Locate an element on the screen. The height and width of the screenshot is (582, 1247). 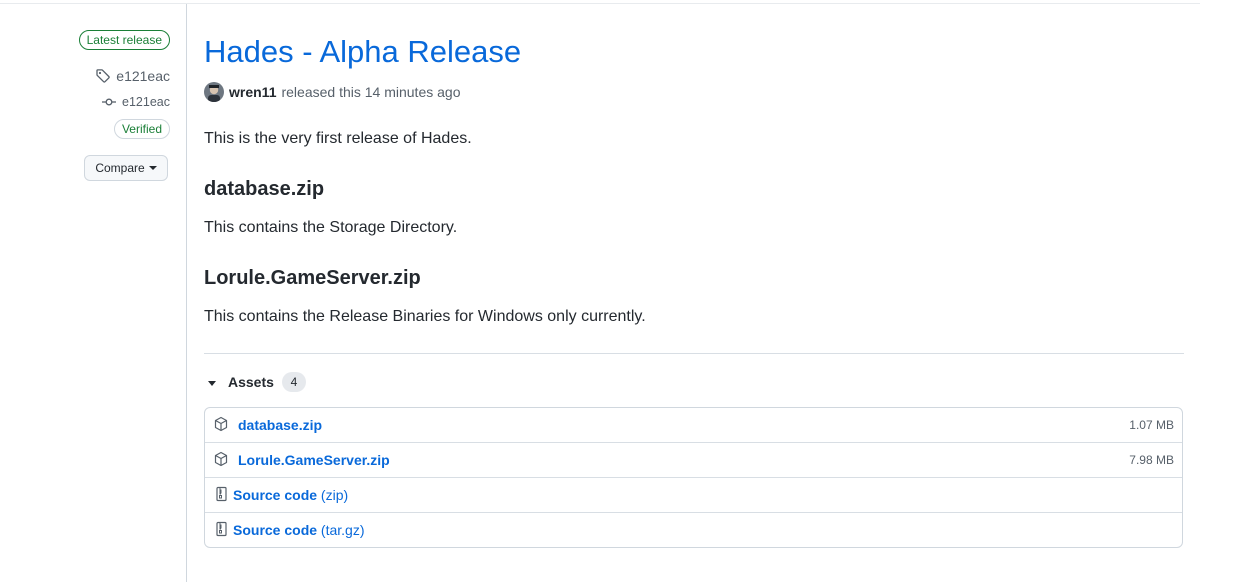
source-code-format: (zip) is located at coordinates (334, 495).